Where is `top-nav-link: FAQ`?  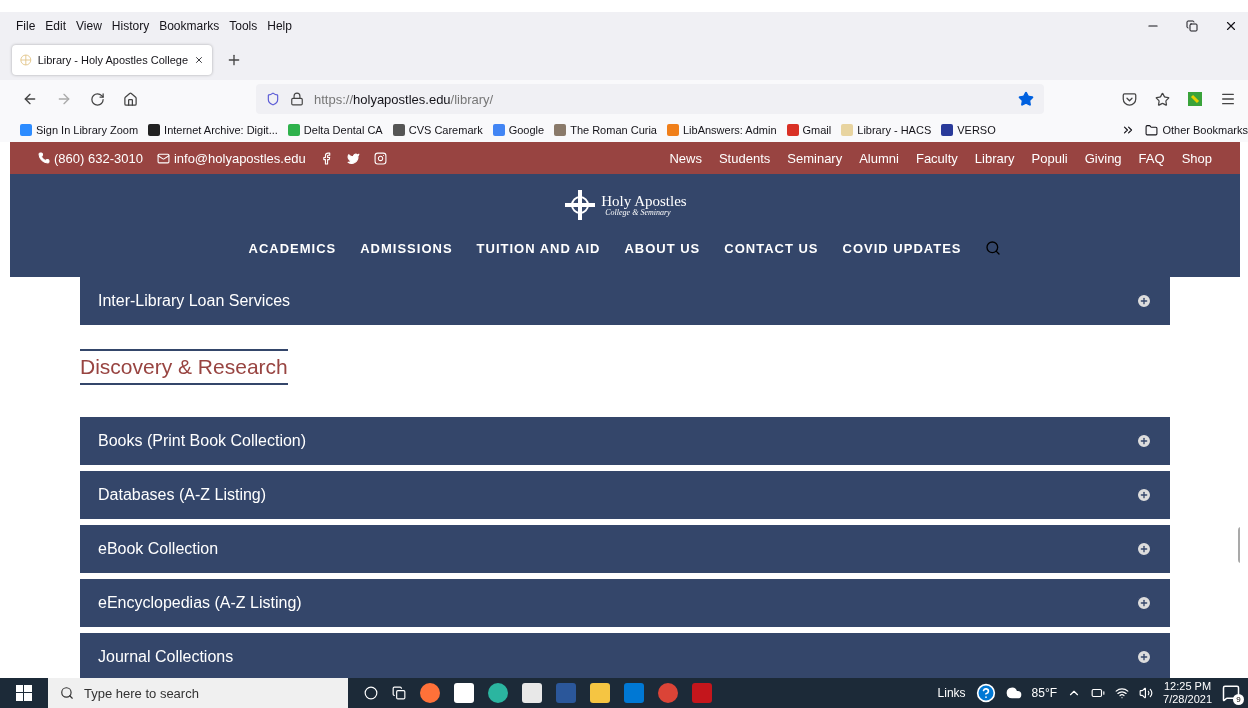 top-nav-link: FAQ is located at coordinates (1151, 158).